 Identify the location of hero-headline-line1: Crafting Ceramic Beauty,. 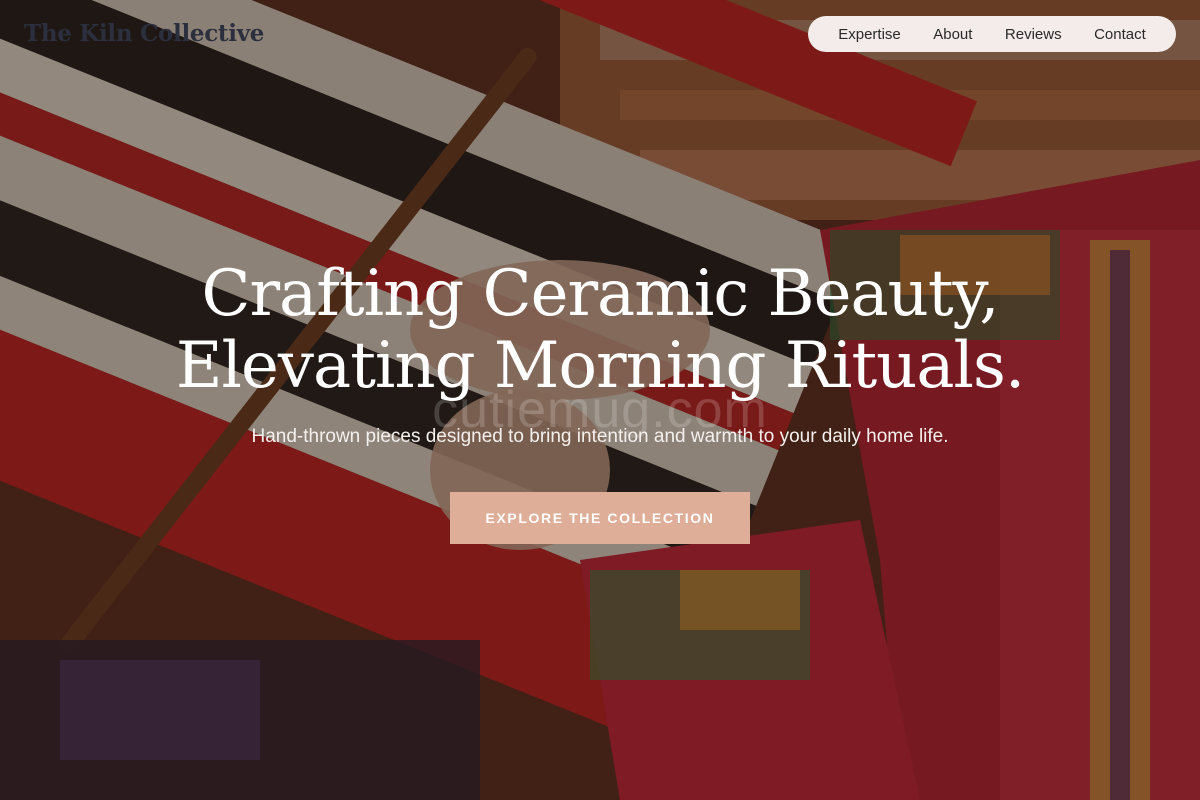
(600, 294).